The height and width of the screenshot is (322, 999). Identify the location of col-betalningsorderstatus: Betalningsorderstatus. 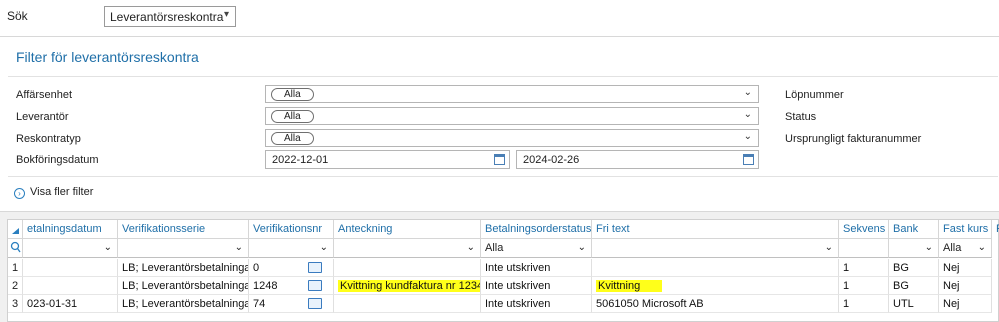
(536, 229).